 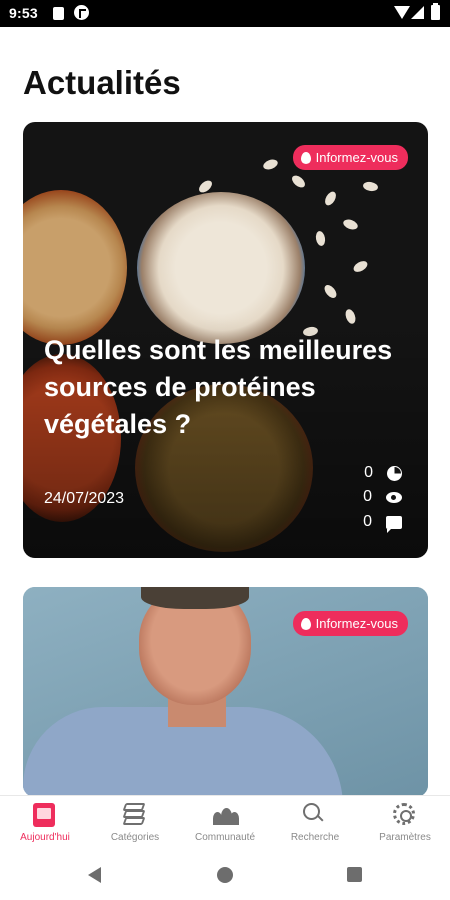 I want to click on sim-card-icon, so click(x=58, y=13).